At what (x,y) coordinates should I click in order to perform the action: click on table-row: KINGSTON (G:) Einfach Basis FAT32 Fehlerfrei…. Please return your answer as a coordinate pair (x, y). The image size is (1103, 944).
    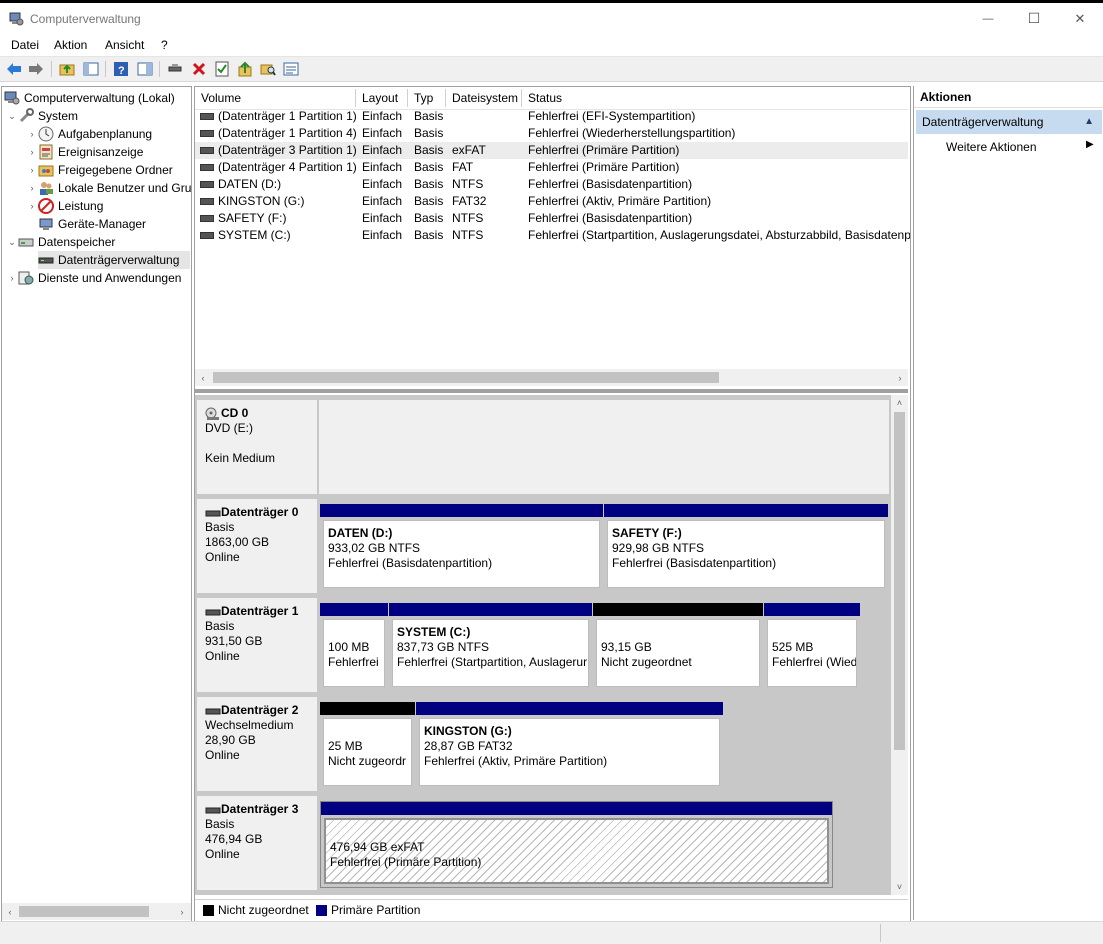
    Looking at the image, I should click on (551, 201).